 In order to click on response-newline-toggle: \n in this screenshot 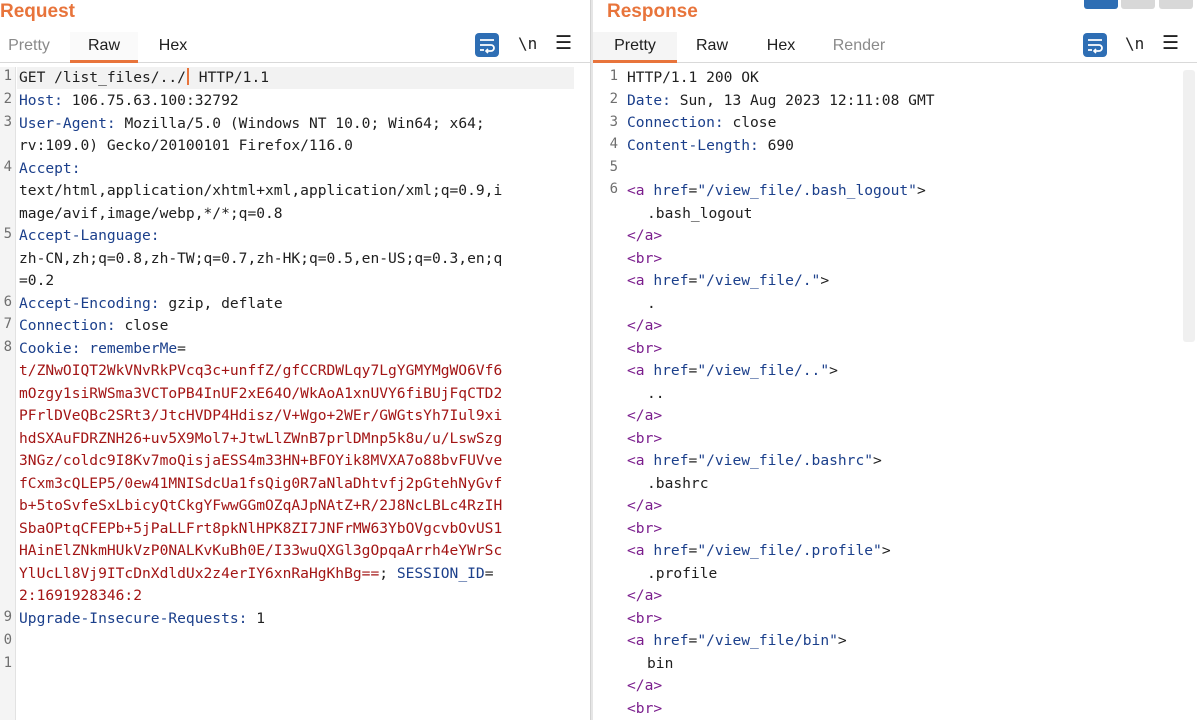, I will do `click(1134, 45)`.